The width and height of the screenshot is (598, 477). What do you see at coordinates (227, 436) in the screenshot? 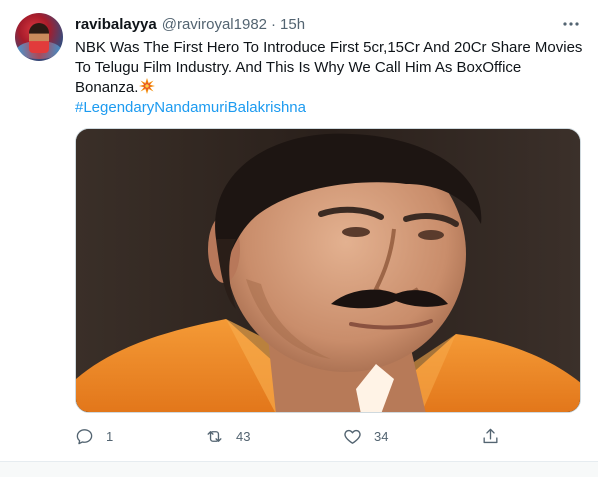
I see `retweet-button: 43` at bounding box center [227, 436].